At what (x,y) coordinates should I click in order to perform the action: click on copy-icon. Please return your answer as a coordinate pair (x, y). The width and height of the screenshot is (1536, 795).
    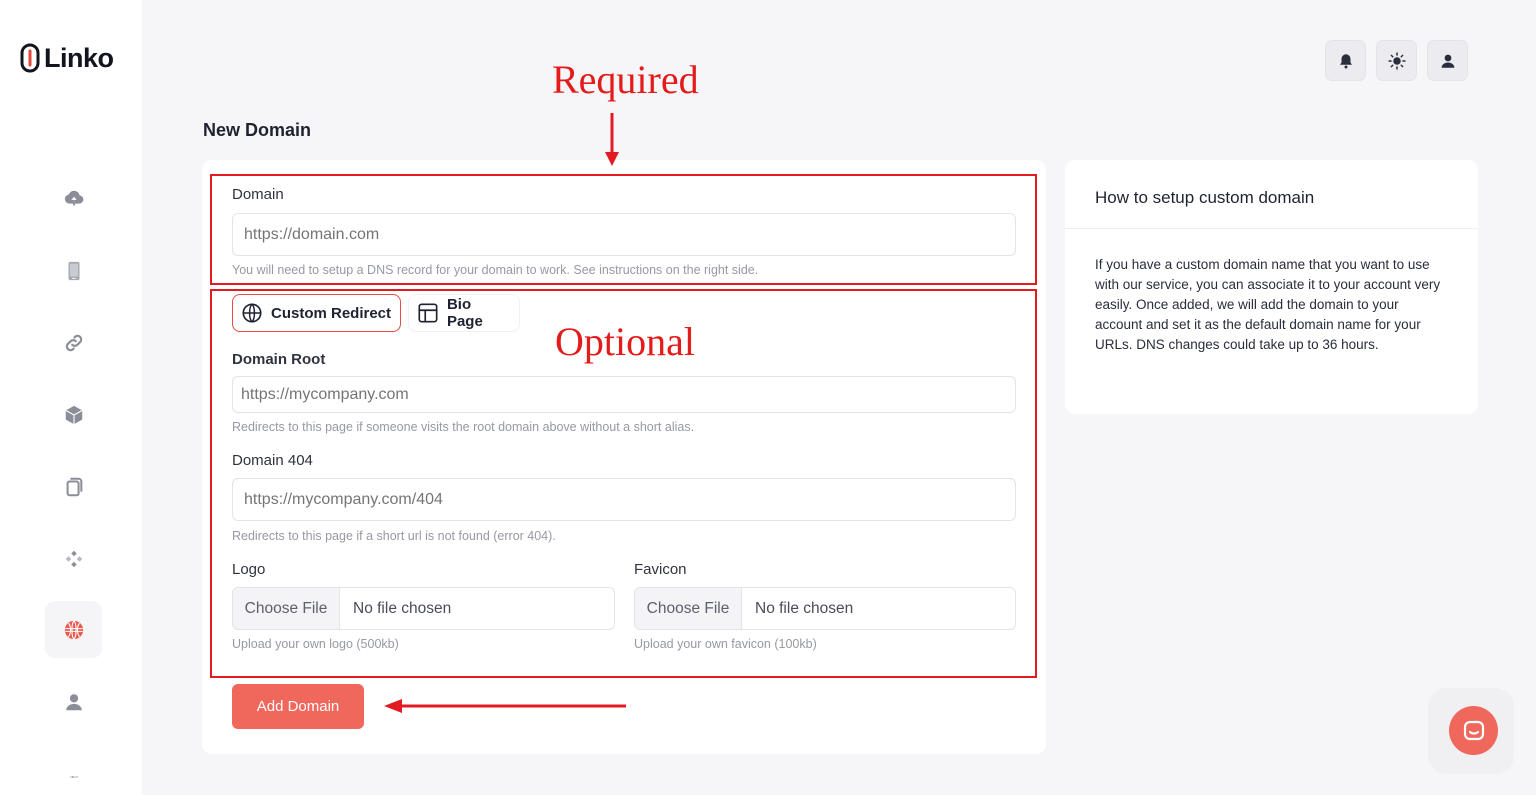
    Looking at the image, I should click on (74, 486).